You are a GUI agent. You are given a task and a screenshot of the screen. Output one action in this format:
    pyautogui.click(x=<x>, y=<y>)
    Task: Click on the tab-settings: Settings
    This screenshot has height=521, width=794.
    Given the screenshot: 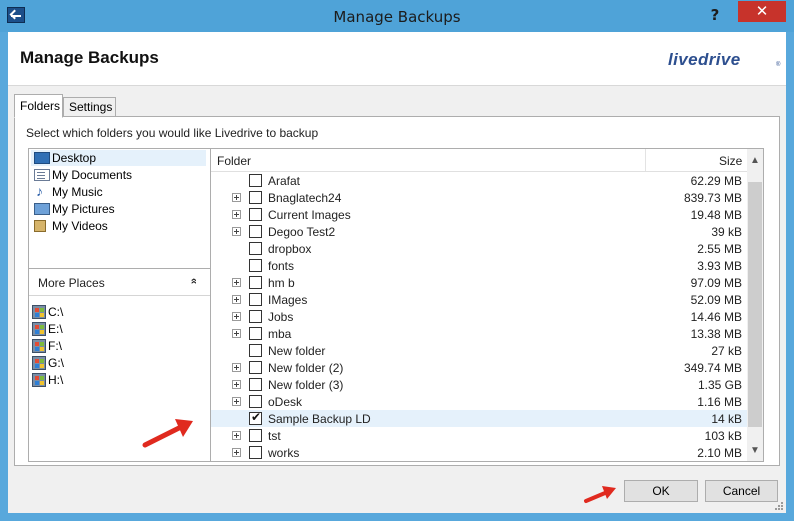 What is the action you would take?
    pyautogui.click(x=89, y=107)
    